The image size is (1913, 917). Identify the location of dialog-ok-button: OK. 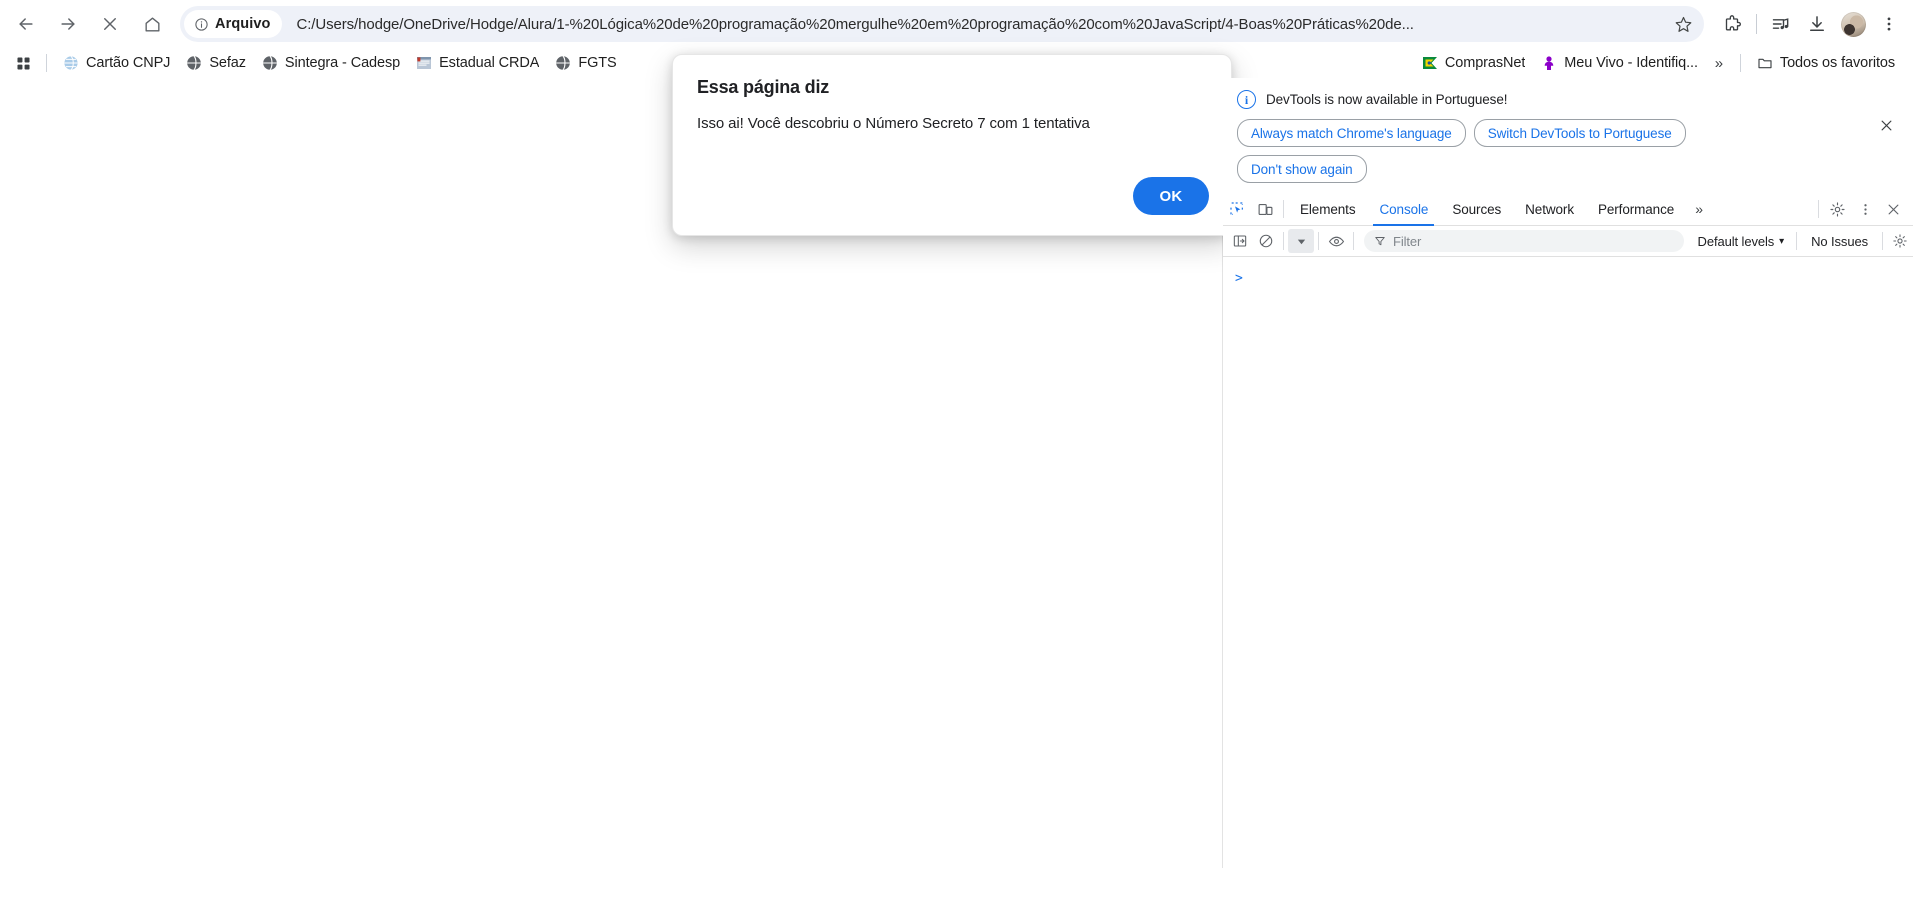
(1171, 196).